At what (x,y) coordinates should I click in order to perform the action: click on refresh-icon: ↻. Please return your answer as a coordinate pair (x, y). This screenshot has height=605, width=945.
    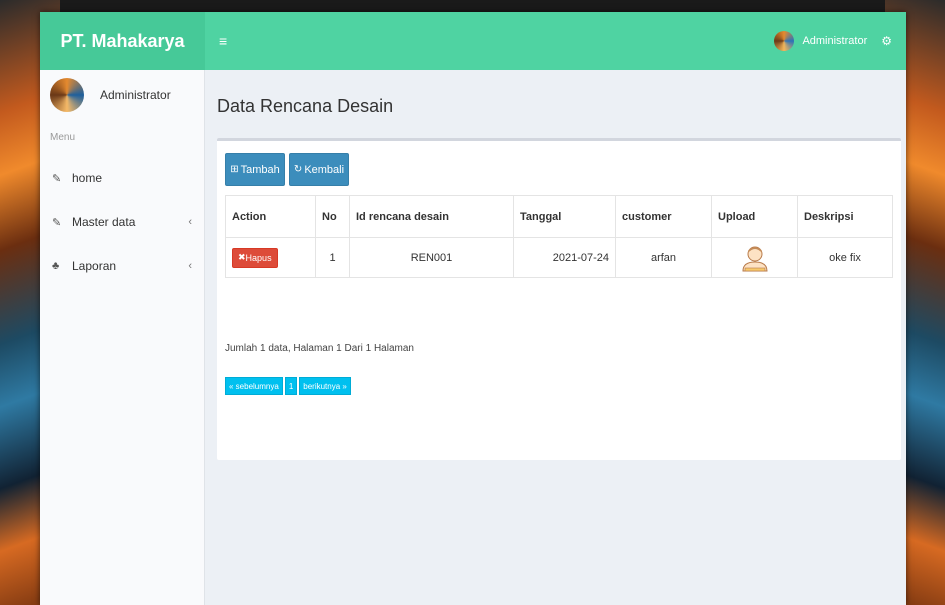
    Looking at the image, I should click on (298, 169).